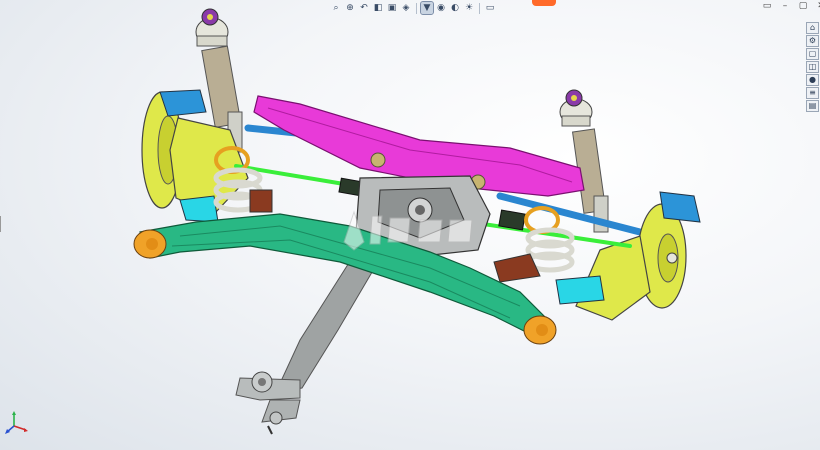 The height and width of the screenshot is (450, 820). I want to click on maximize-window-icon: ▢, so click(803, 6).